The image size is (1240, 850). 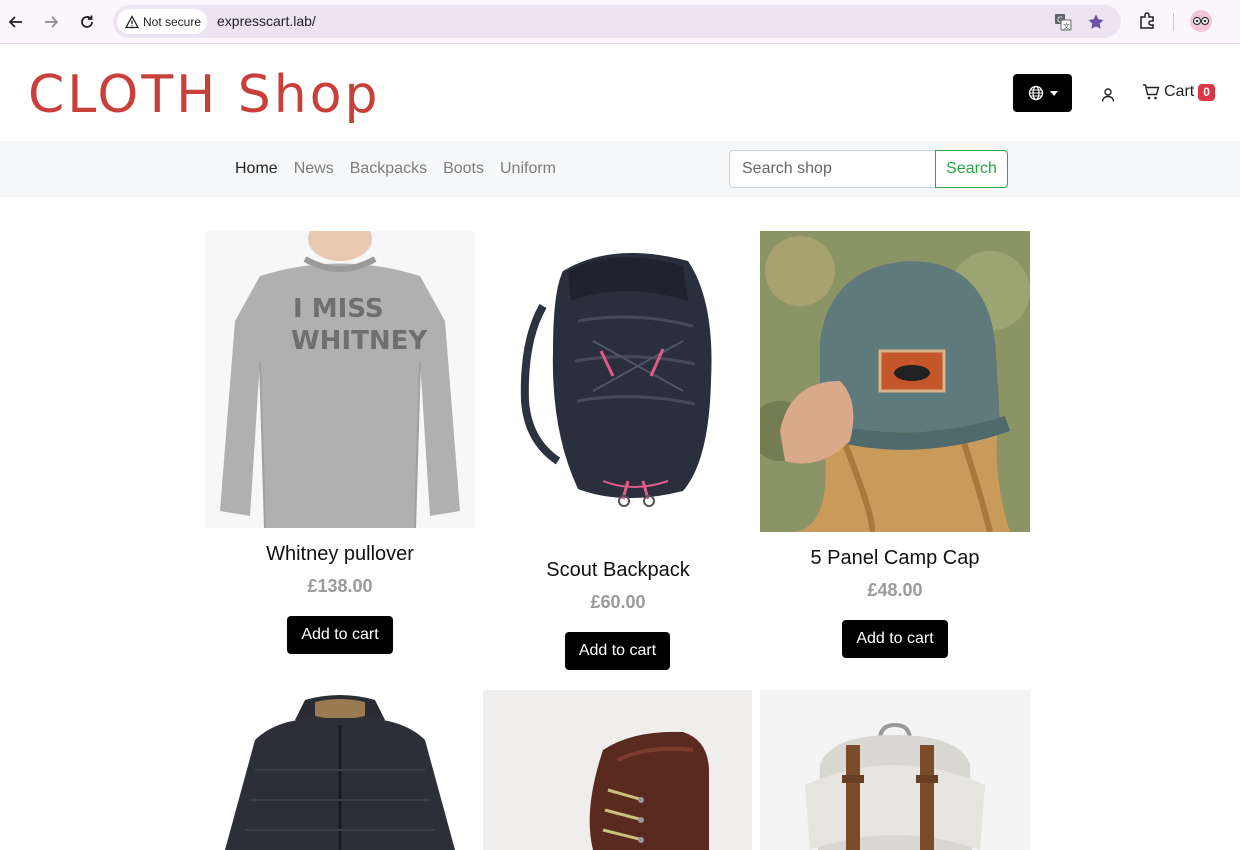 What do you see at coordinates (266, 21) in the screenshot?
I see `url-text: expresscart.lab/` at bounding box center [266, 21].